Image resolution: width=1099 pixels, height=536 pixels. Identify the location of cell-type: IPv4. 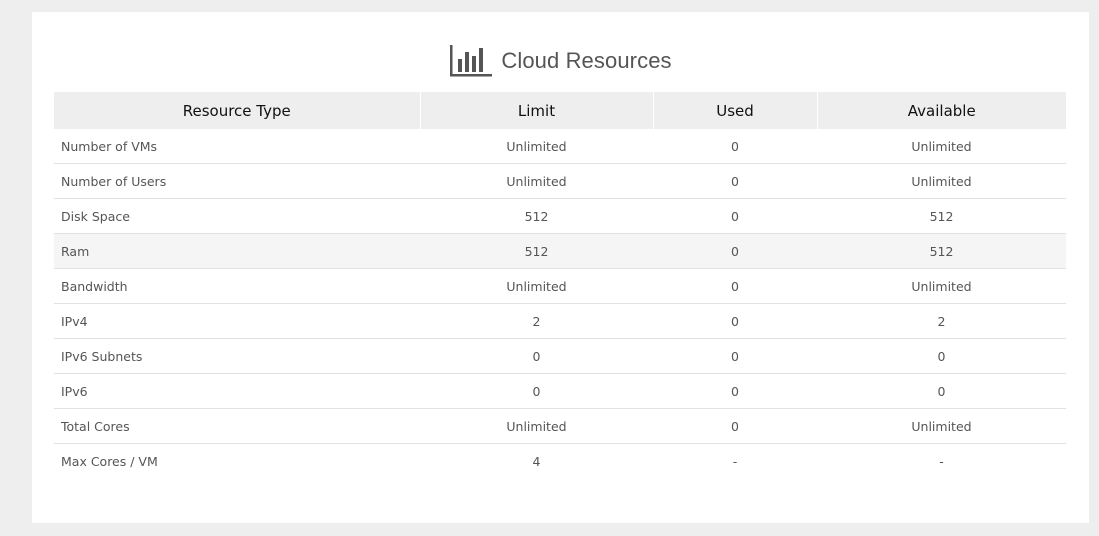
(237, 321).